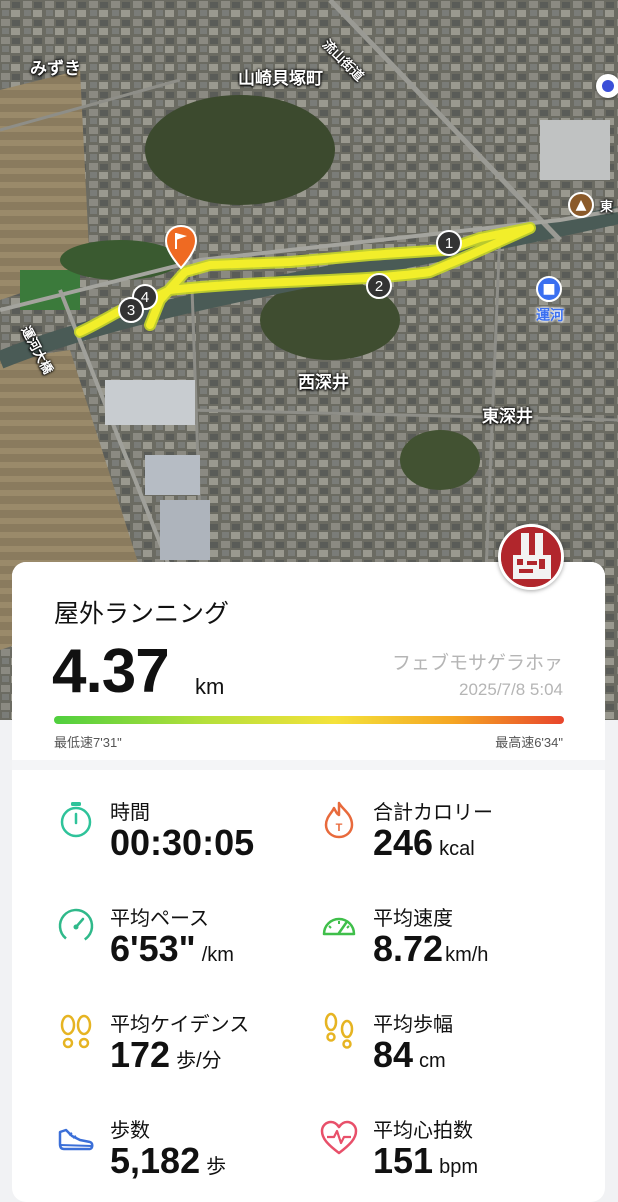 This screenshot has width=618, height=1202. I want to click on stride-label: 平均歩幅, so click(413, 1024).